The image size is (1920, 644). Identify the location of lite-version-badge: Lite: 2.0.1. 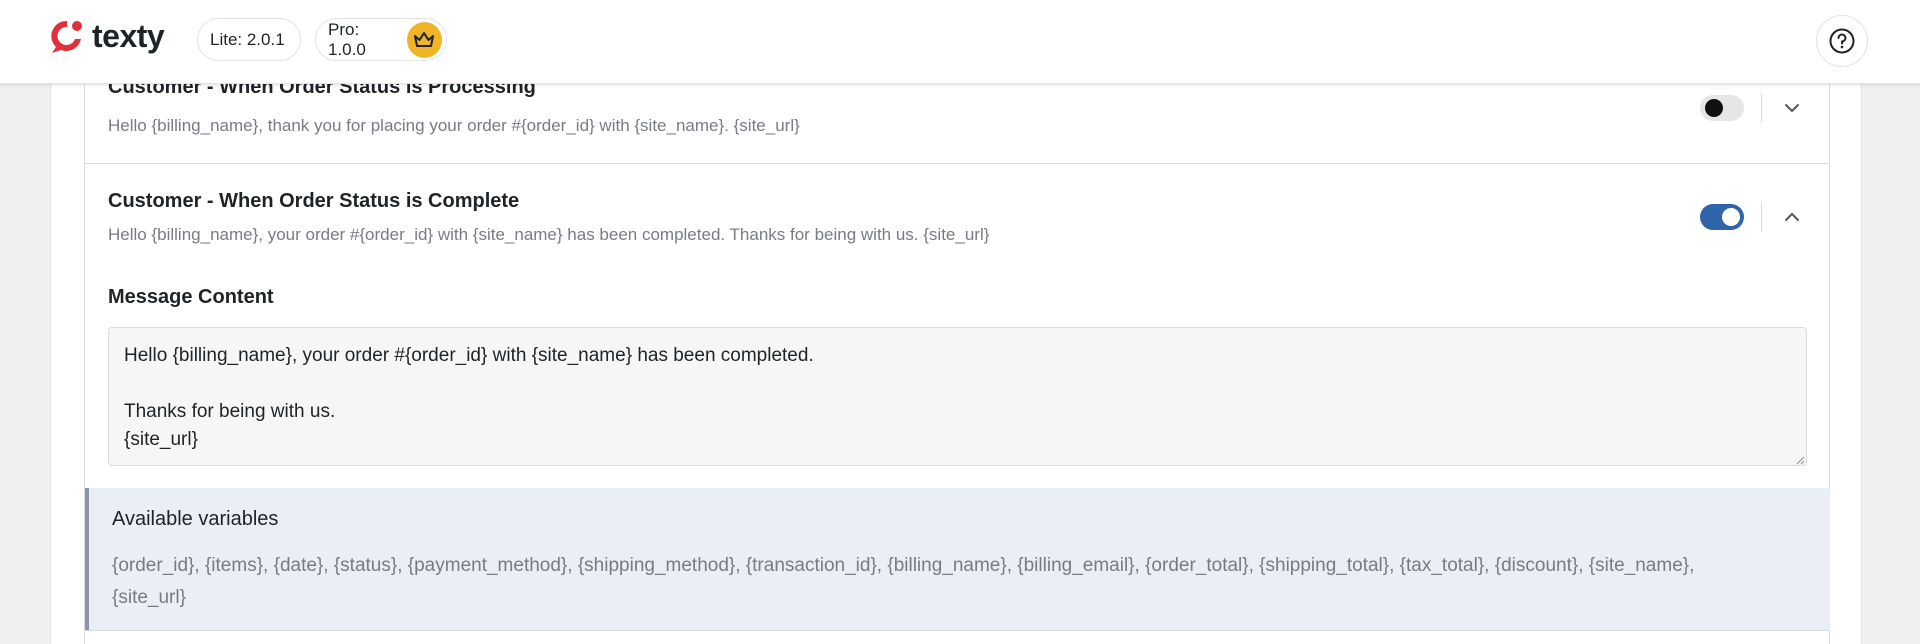
(249, 39).